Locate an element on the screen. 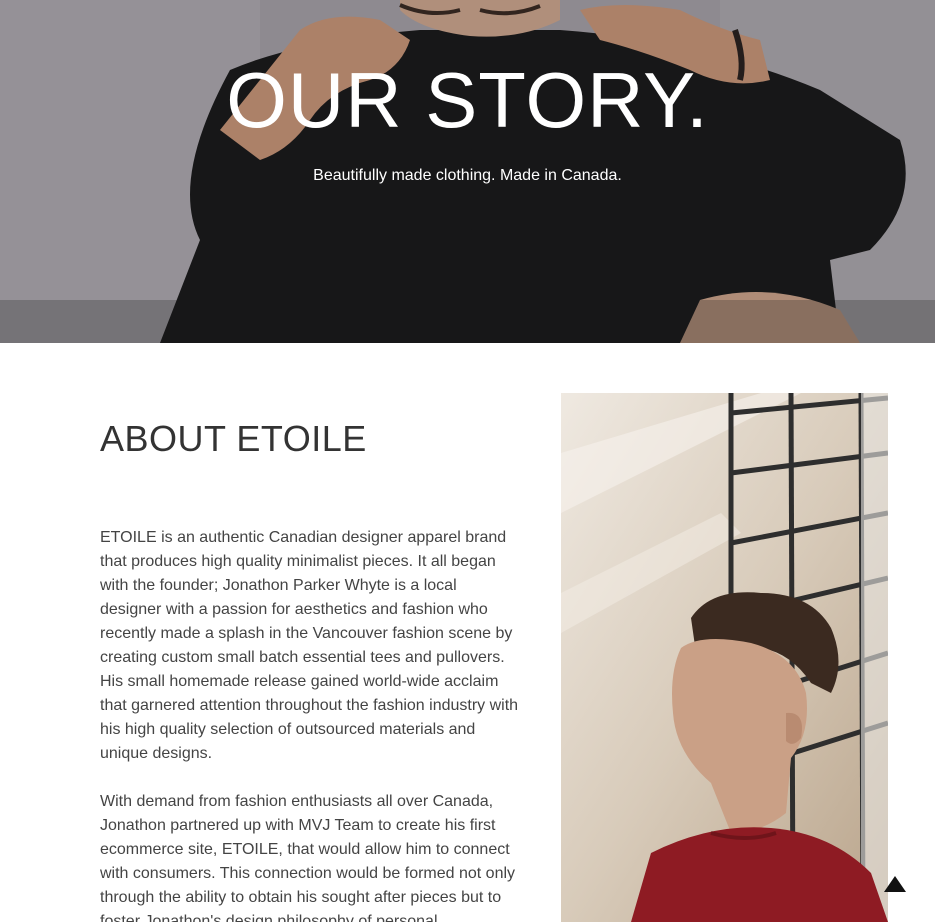  about-title: ABOUT ETOILE is located at coordinates (233, 438).